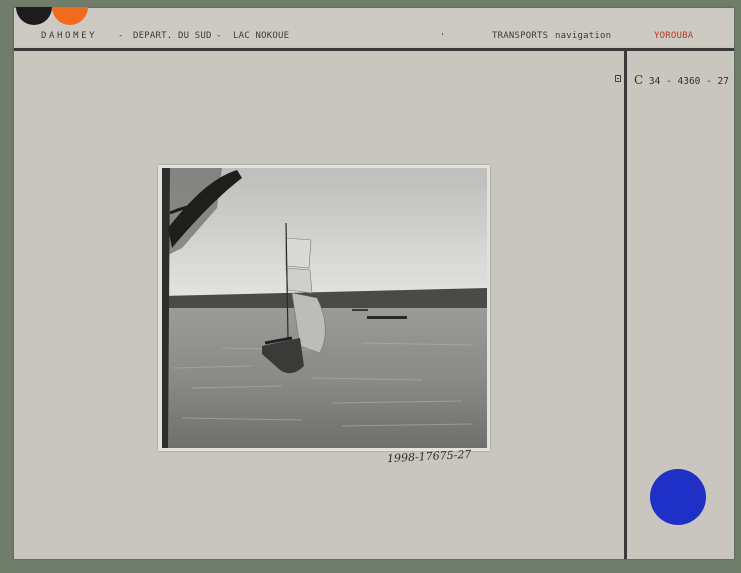 The width and height of the screenshot is (741, 573). I want to click on region-label: DAHOMEY, so click(69, 36).